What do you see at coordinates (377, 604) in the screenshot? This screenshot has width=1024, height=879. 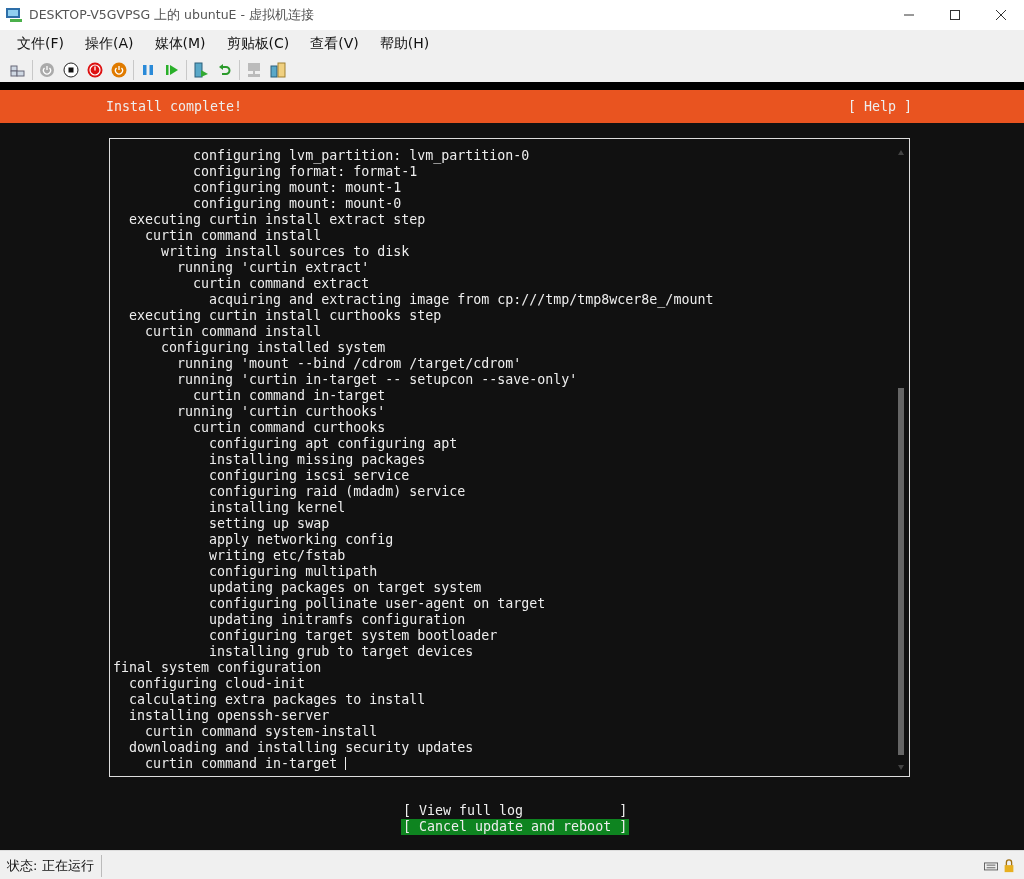 I see `log-line: configuring pollinate user-agent on target` at bounding box center [377, 604].